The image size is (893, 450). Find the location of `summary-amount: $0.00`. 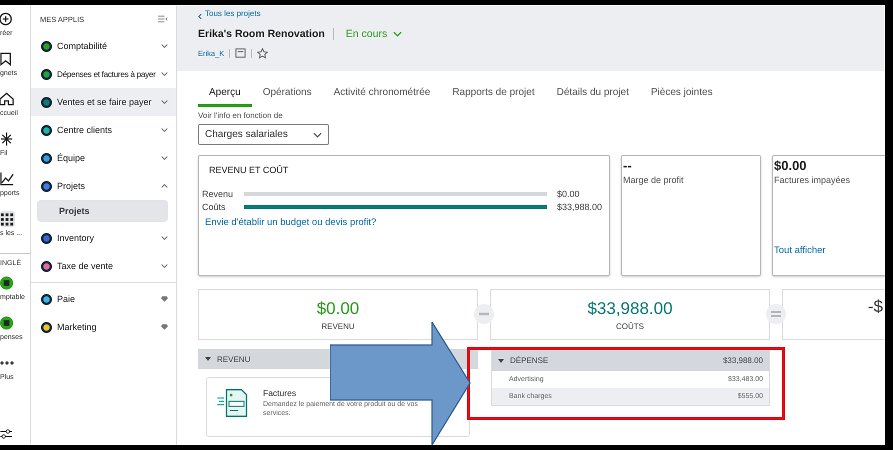

summary-amount: $0.00 is located at coordinates (338, 308).